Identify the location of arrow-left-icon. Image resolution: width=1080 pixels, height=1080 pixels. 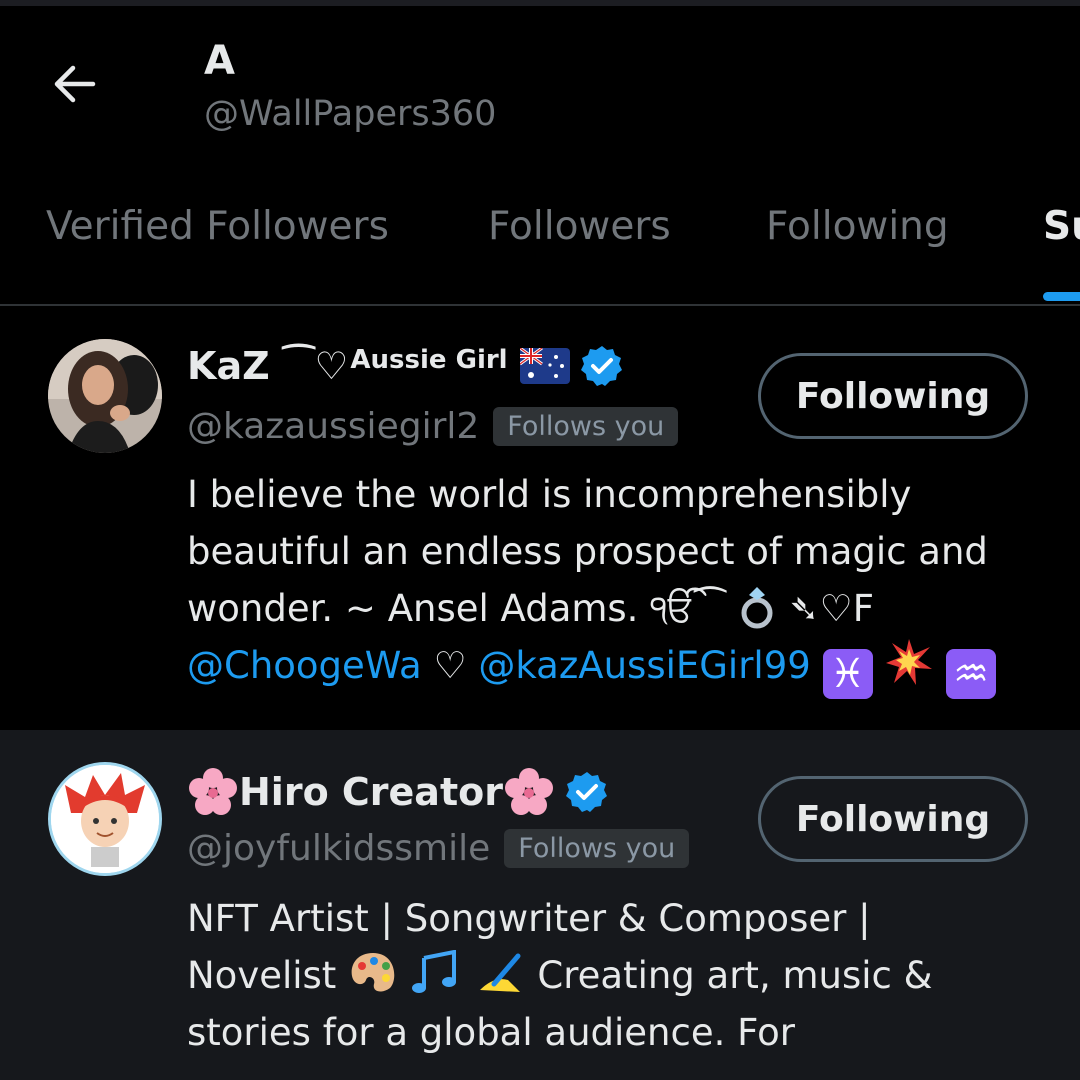
(75, 84).